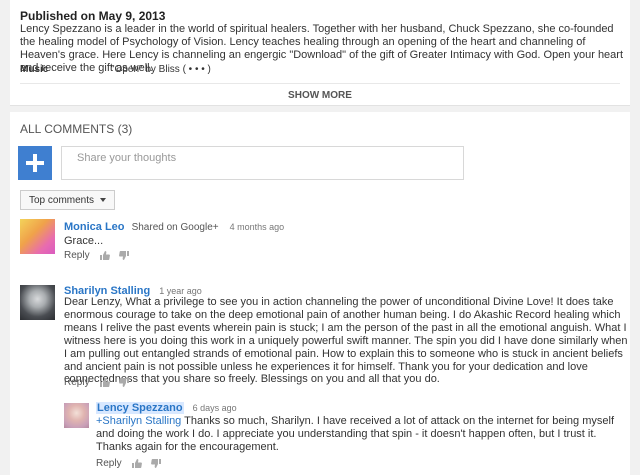 This screenshot has width=640, height=475. Describe the element at coordinates (215, 408) in the screenshot. I see `comment-time: 6 days ago` at that location.